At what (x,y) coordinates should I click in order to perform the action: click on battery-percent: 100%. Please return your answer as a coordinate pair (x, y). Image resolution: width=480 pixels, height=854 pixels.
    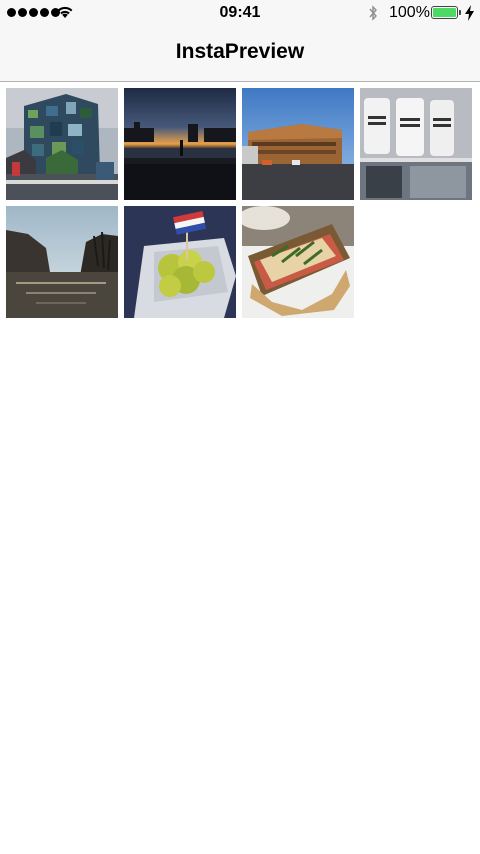
    Looking at the image, I should click on (409, 12).